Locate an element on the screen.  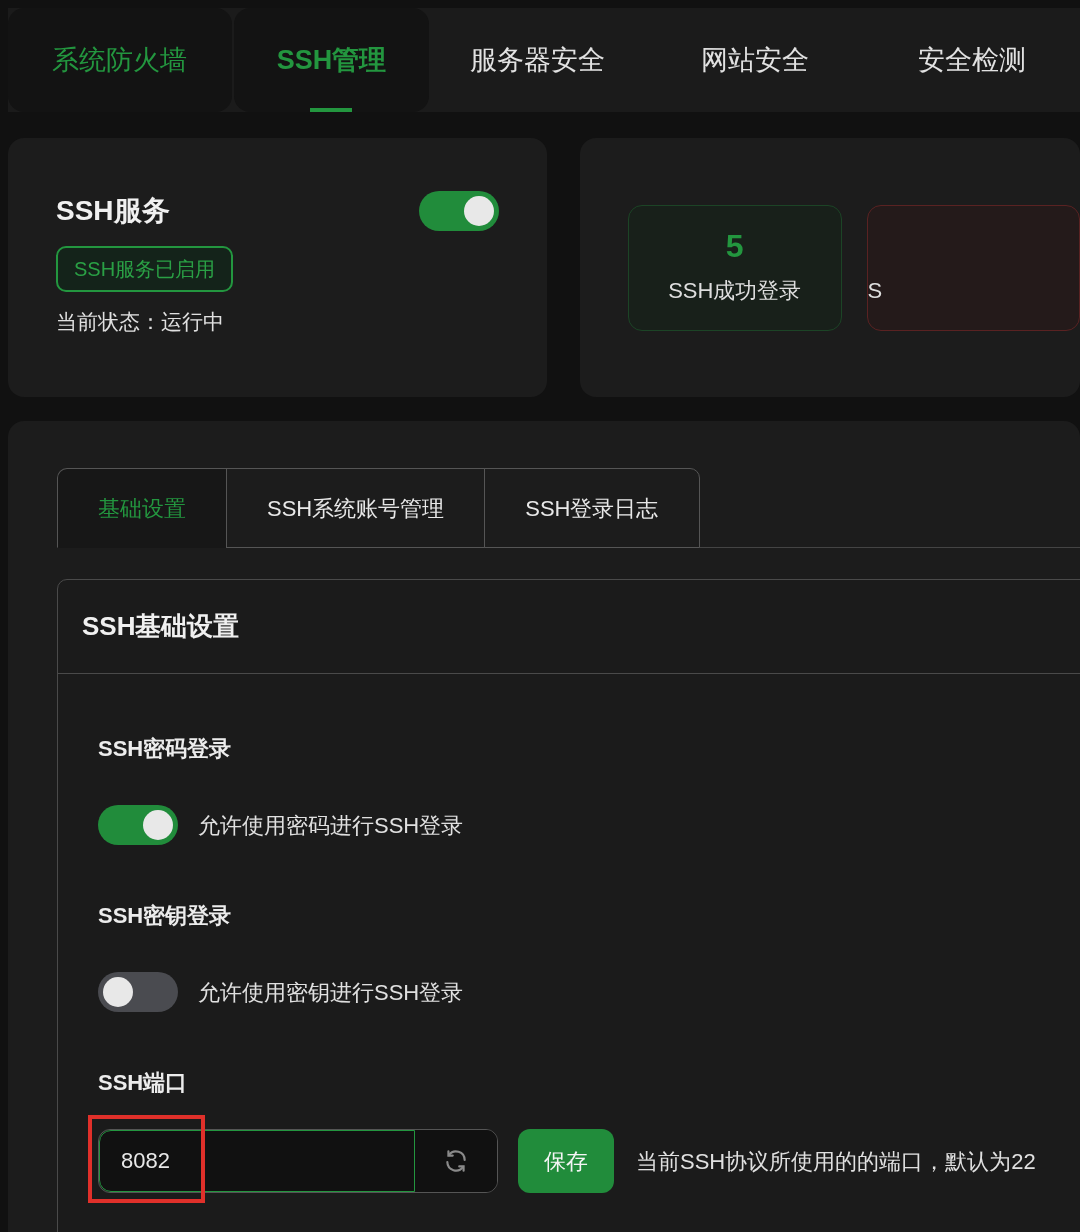
setting-title: SSH密钥登录 is located at coordinates (165, 916).